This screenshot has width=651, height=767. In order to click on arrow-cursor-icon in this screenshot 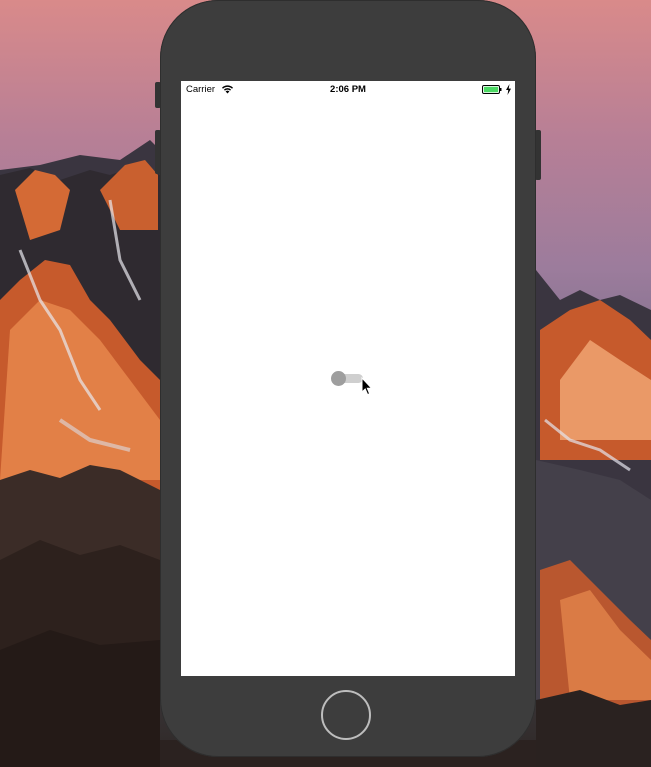, I will do `click(367, 386)`.